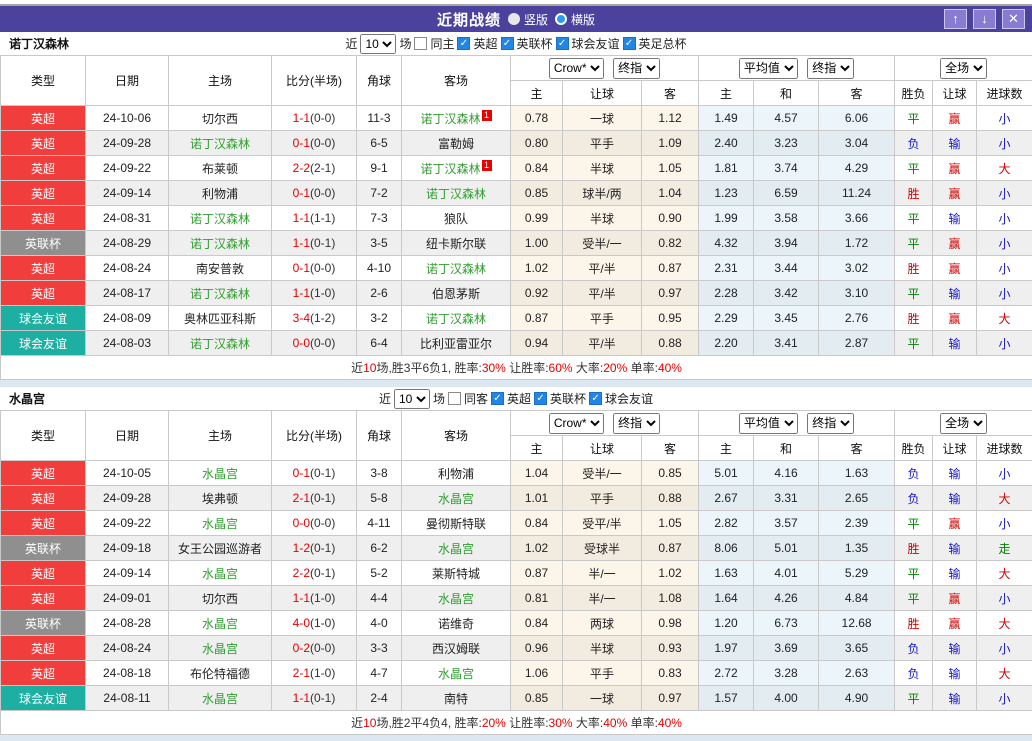  I want to click on date-cell: 24-08-29, so click(127, 243).